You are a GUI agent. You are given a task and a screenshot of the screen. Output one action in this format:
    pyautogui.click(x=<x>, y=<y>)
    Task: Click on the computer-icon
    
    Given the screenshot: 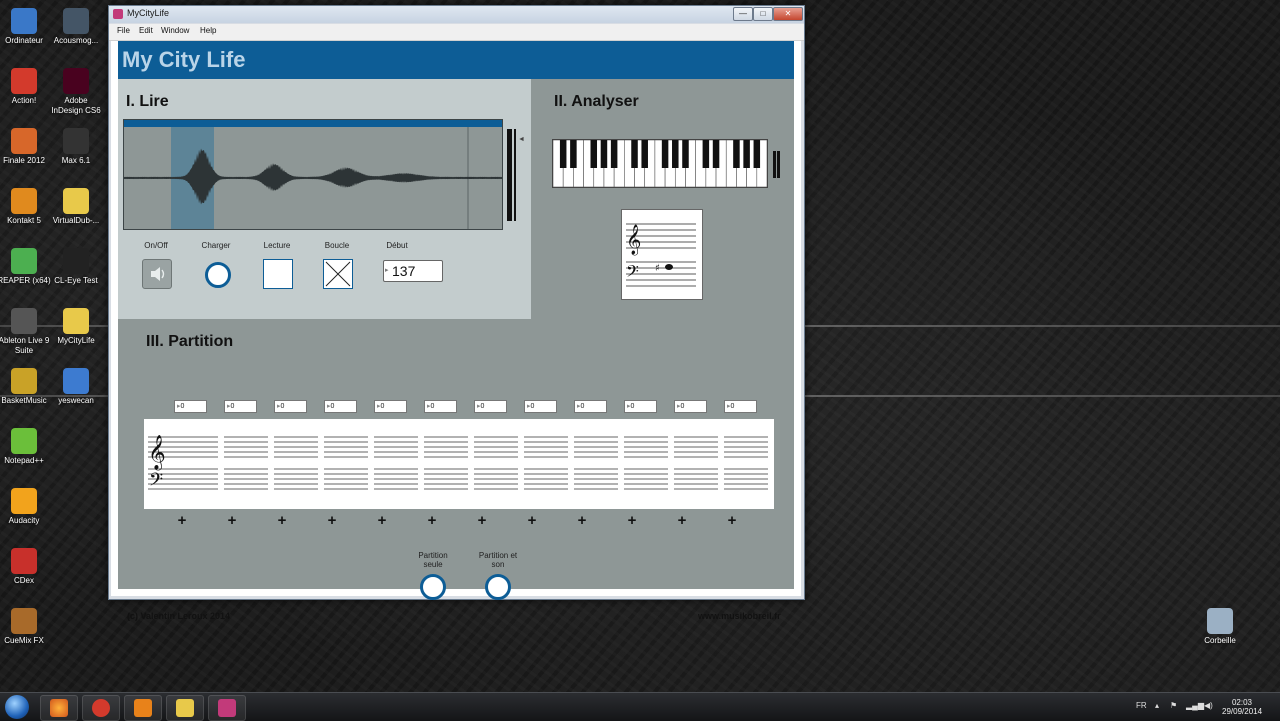 What is the action you would take?
    pyautogui.click(x=24, y=21)
    